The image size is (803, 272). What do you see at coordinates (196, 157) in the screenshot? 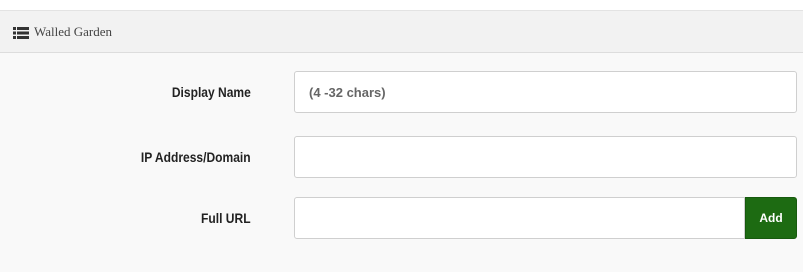
I see `ip-address-domain-label: IP Address/Domain` at bounding box center [196, 157].